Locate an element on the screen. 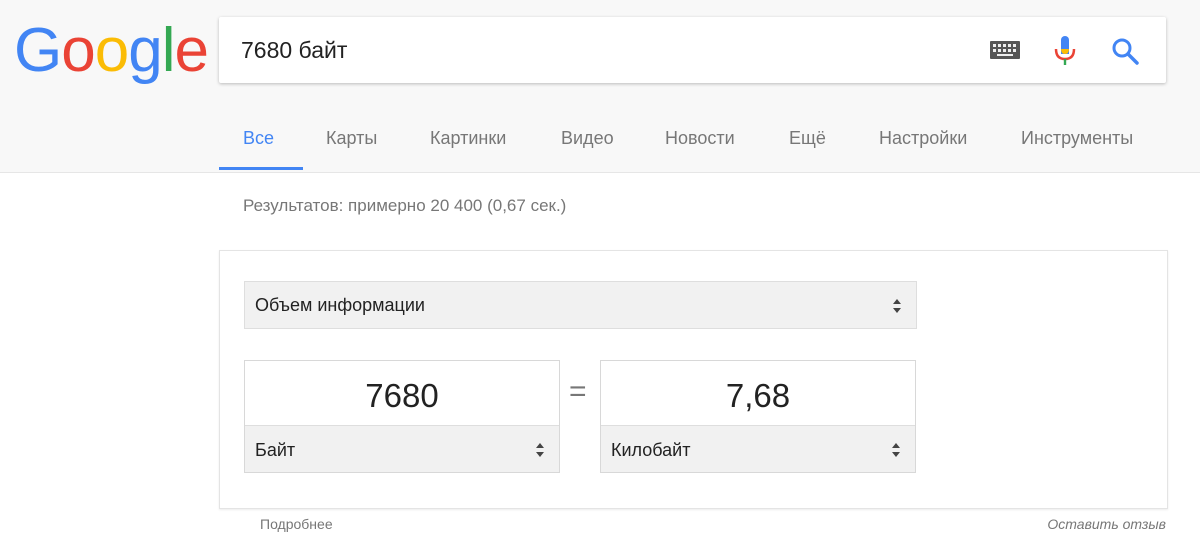 This screenshot has width=1200, height=553. google-logo: Google is located at coordinates (111, 51).